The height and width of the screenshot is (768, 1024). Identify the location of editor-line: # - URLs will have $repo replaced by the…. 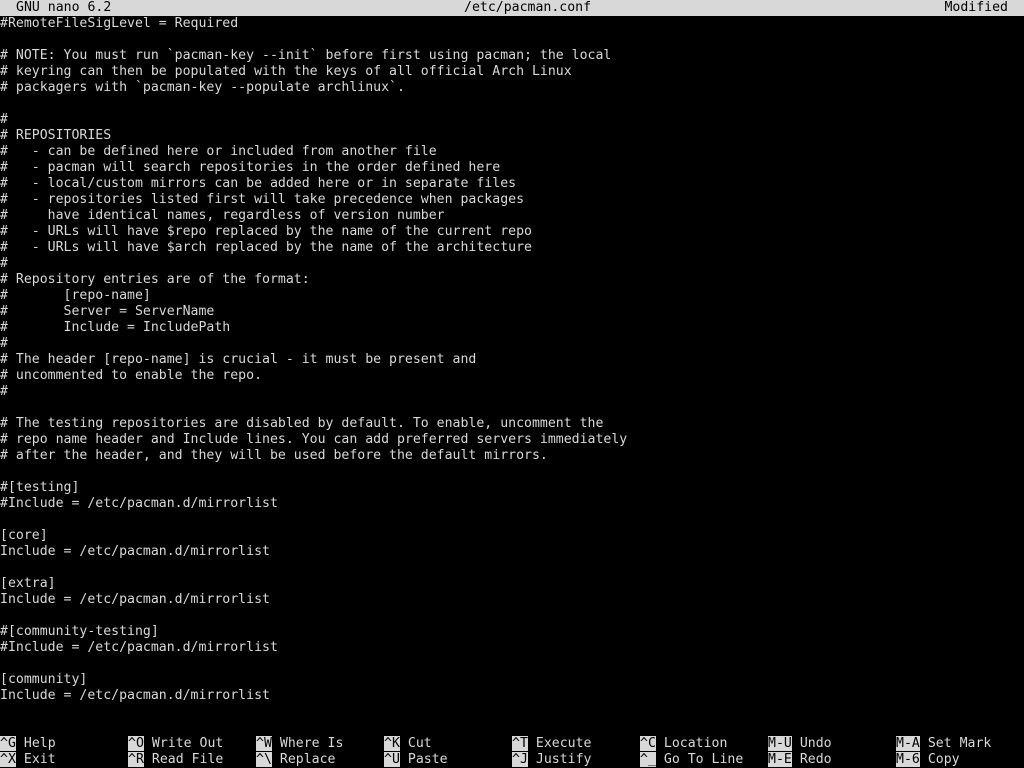
(512, 232).